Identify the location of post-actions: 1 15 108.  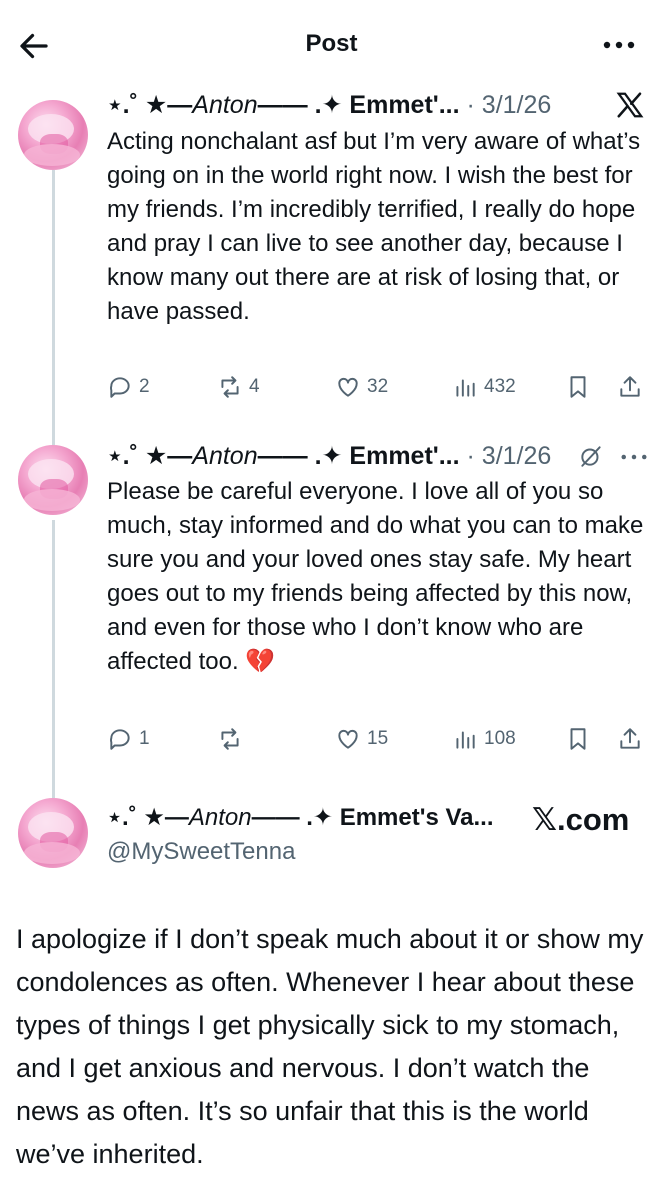
(377, 739).